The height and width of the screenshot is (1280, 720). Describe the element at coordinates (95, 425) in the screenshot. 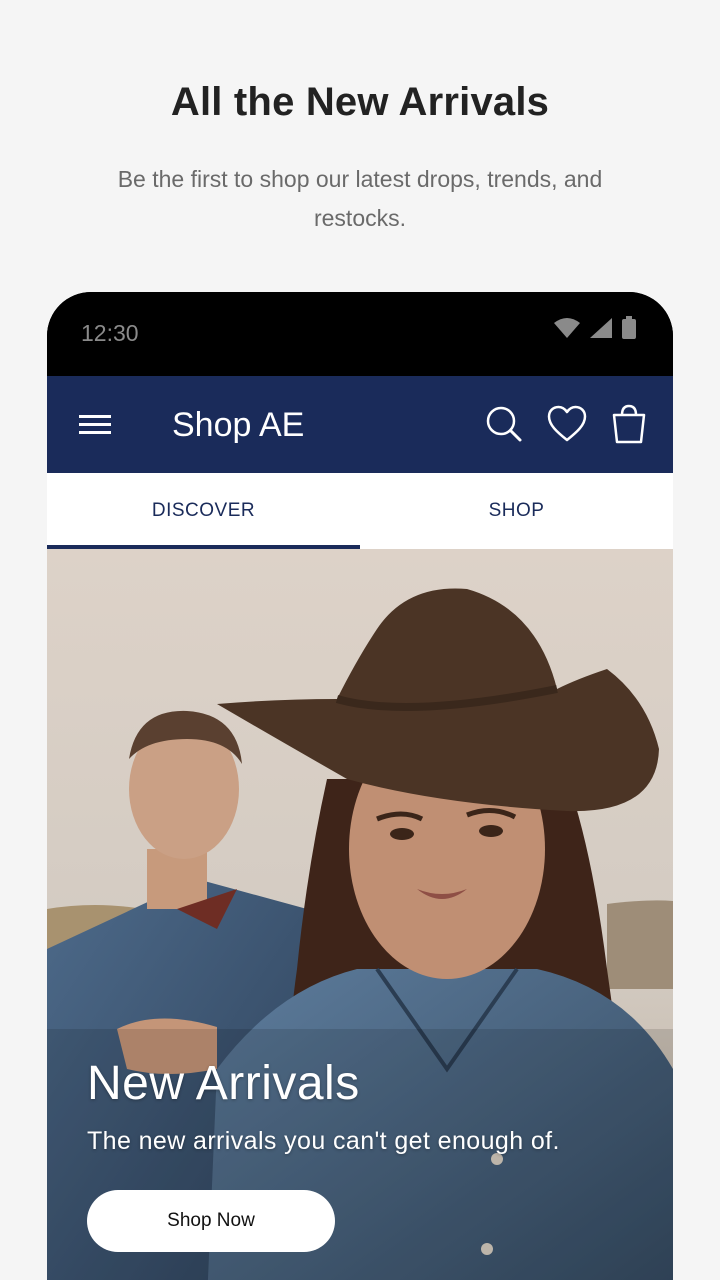

I see `menu-icon` at that location.